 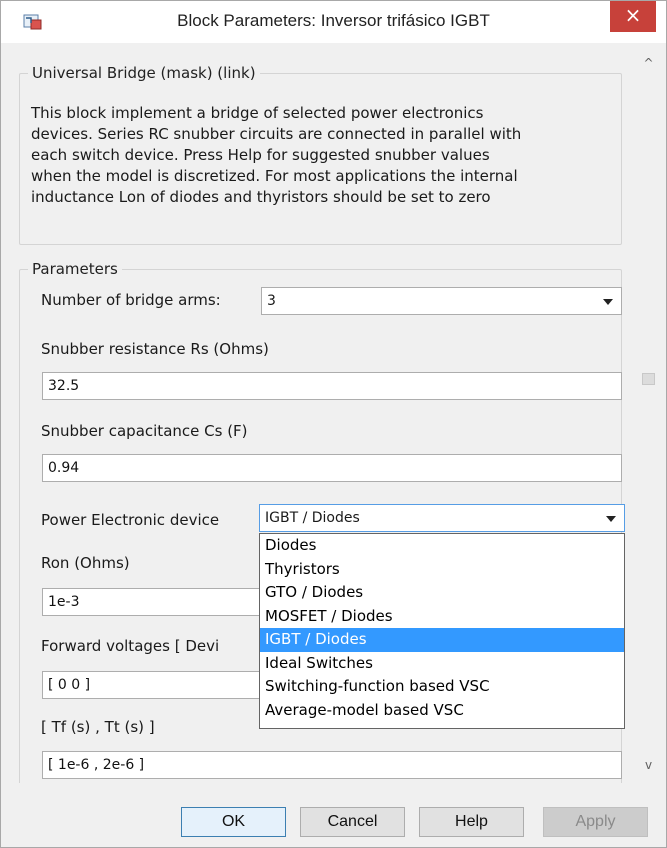 What do you see at coordinates (442, 664) in the screenshot?
I see `dropdown-option: Ideal Switches` at bounding box center [442, 664].